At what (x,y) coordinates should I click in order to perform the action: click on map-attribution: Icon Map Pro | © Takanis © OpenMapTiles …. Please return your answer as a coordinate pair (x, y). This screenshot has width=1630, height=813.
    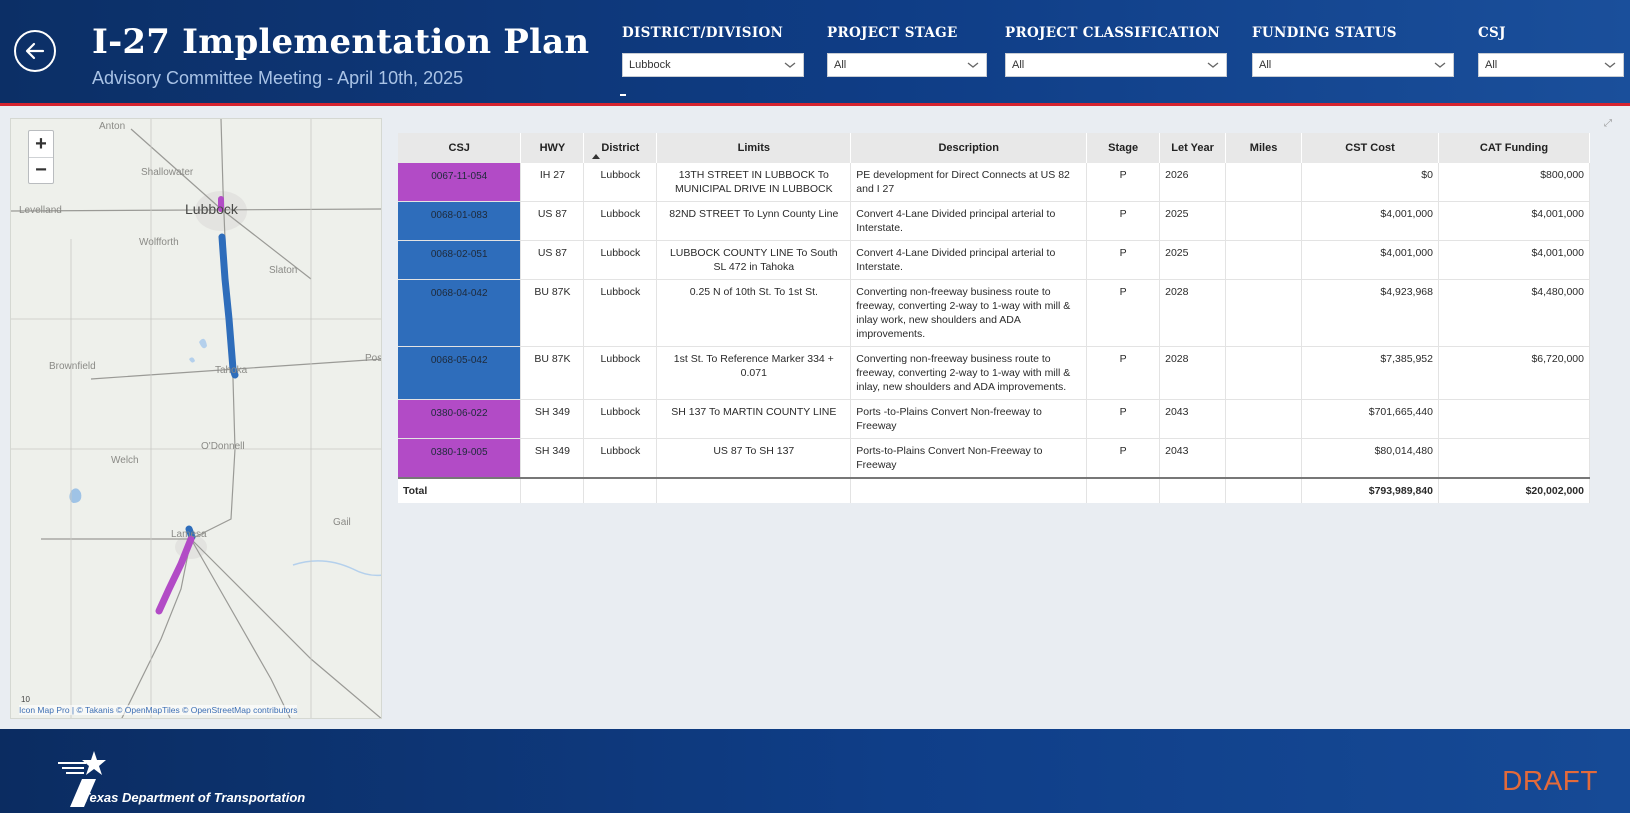
    Looking at the image, I should click on (158, 710).